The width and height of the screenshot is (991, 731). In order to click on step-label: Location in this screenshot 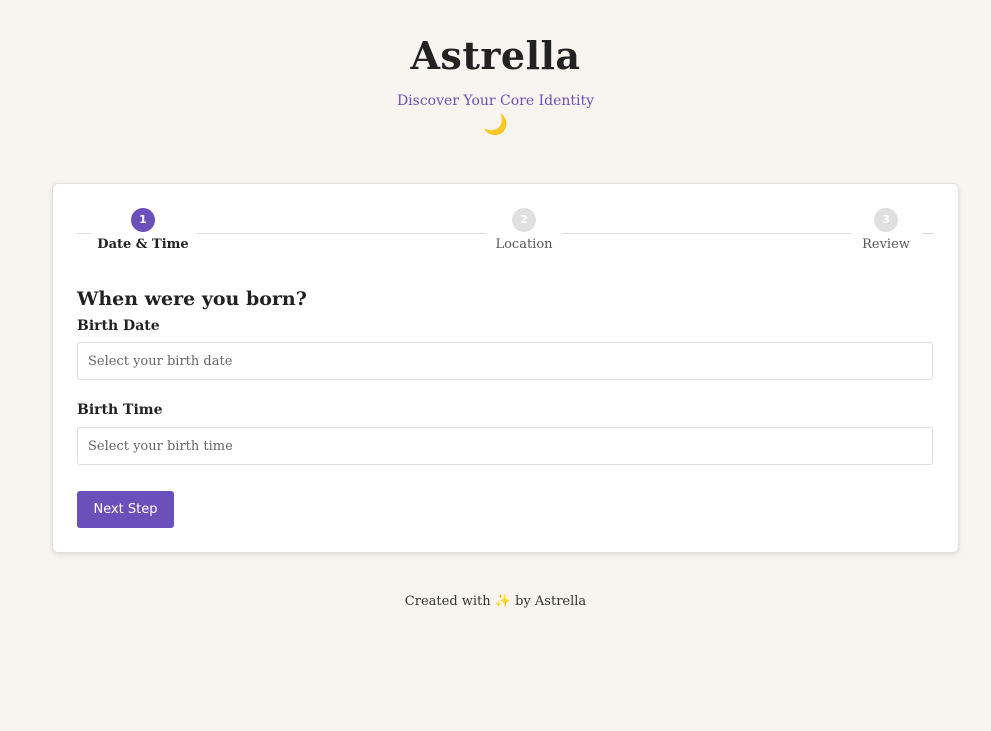, I will do `click(524, 244)`.